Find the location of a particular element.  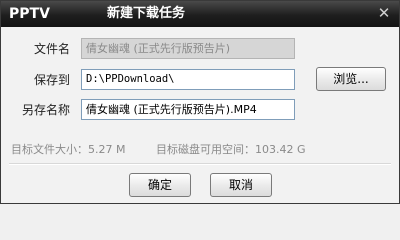

diskspace-label: 目标磁盘可用空间： is located at coordinates (205, 149).